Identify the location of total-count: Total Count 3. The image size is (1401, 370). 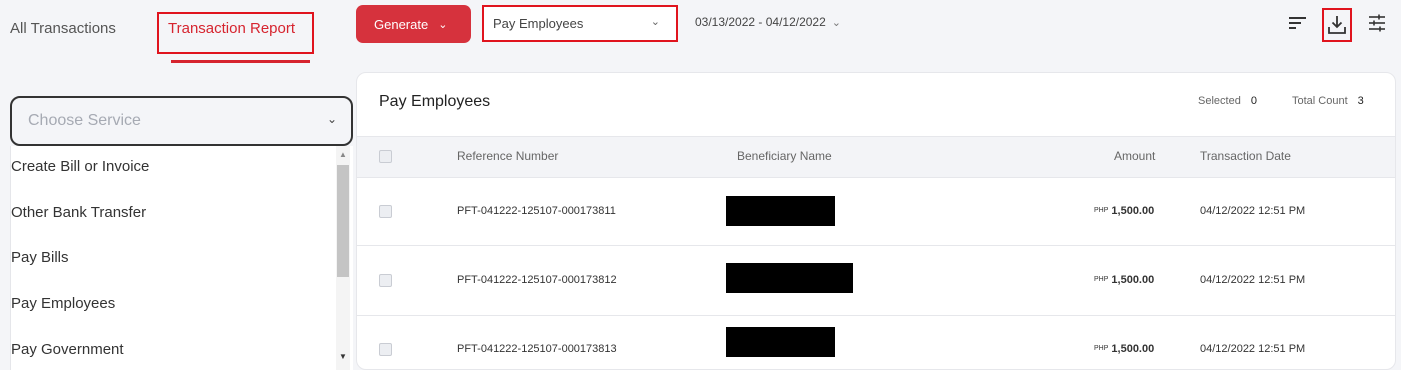
(1328, 101).